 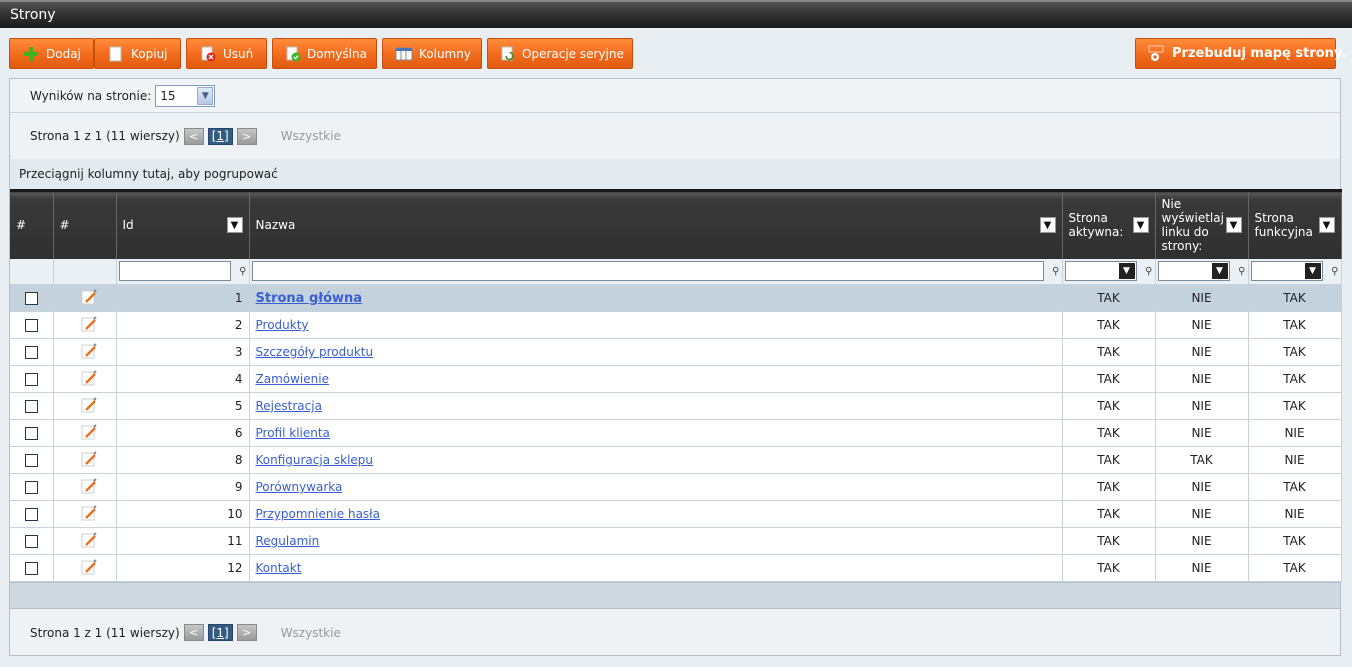 I want to click on table-row: 12 Kontakt TAK NIE TAK, so click(x=676, y=568).